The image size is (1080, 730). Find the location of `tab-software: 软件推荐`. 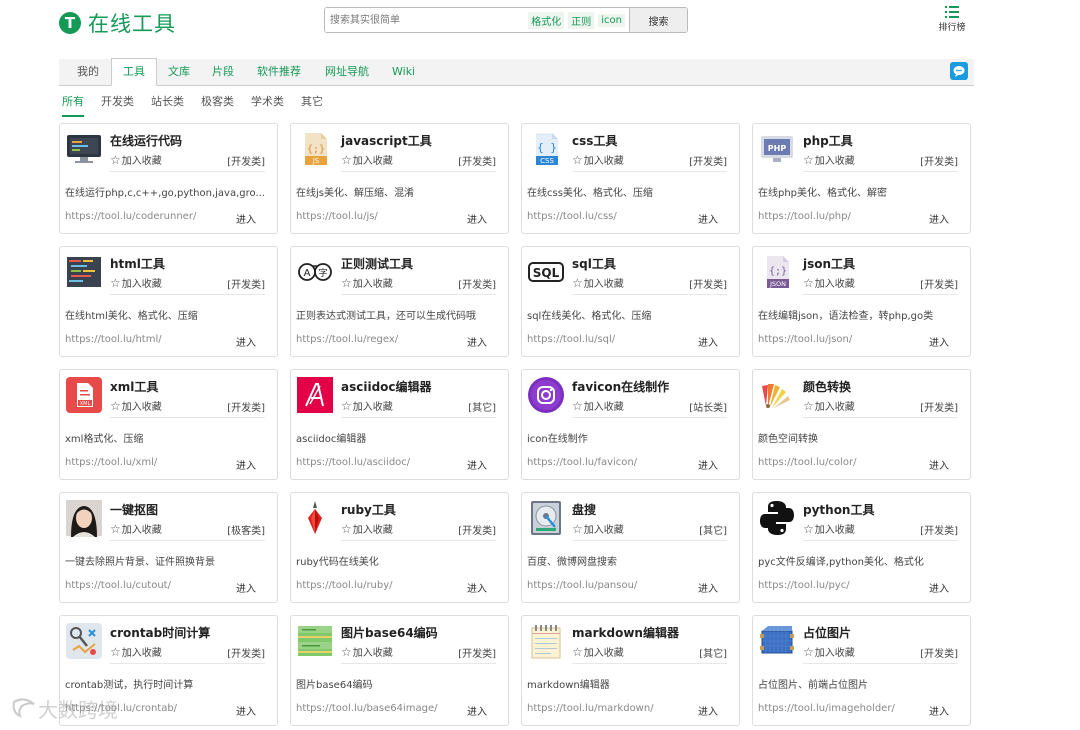

tab-software: 软件推荐 is located at coordinates (279, 71).